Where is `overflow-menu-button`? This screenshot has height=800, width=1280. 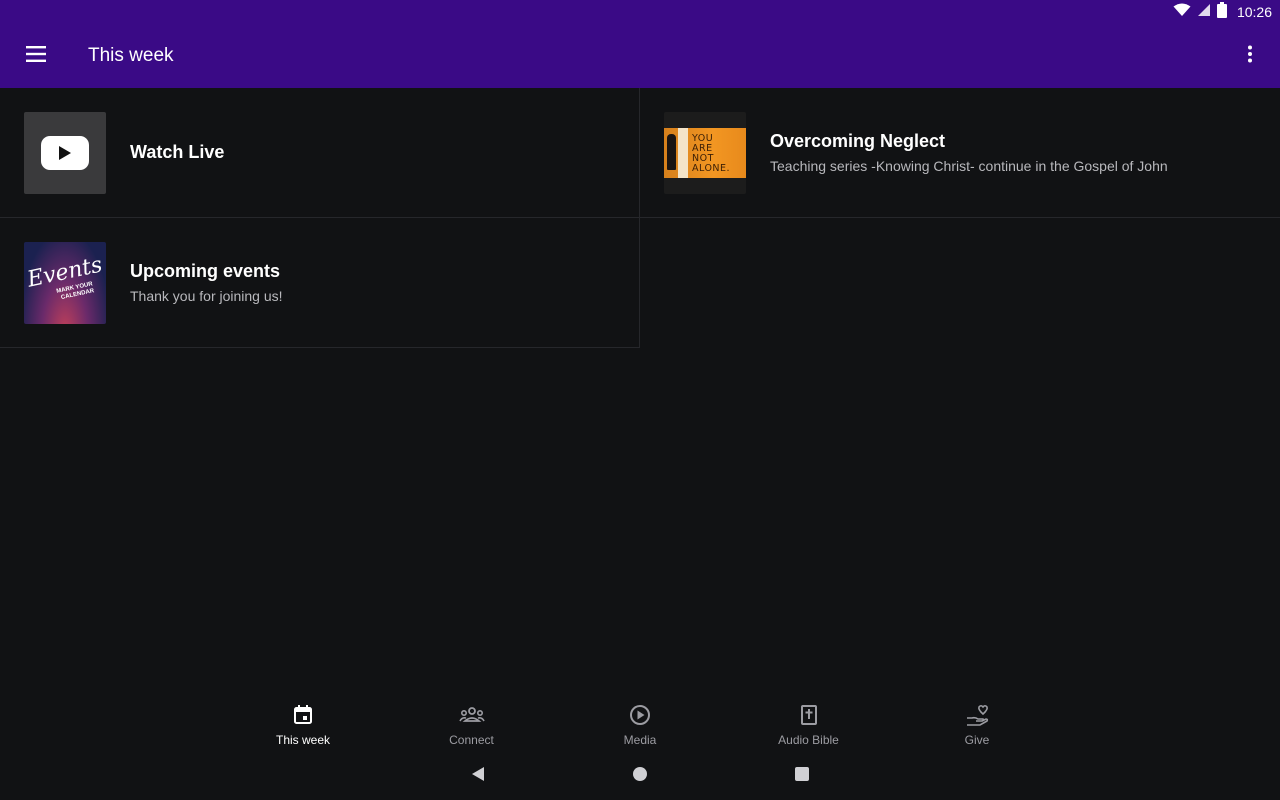 overflow-menu-button is located at coordinates (1250, 56).